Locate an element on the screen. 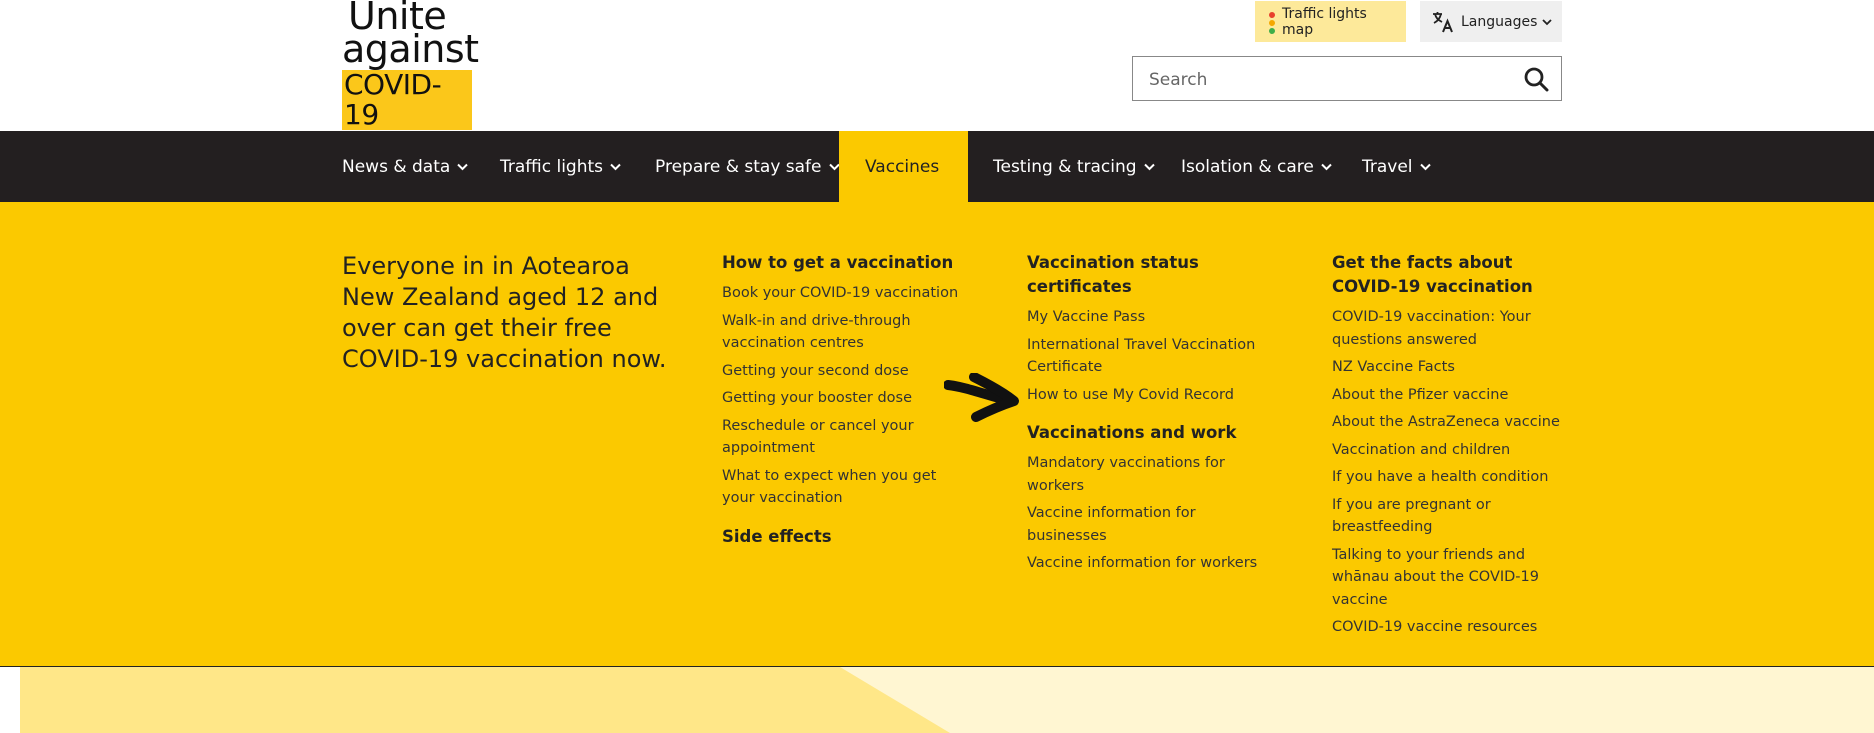 This screenshot has width=1874, height=733. nav-item-label: Traffic lights is located at coordinates (552, 166).